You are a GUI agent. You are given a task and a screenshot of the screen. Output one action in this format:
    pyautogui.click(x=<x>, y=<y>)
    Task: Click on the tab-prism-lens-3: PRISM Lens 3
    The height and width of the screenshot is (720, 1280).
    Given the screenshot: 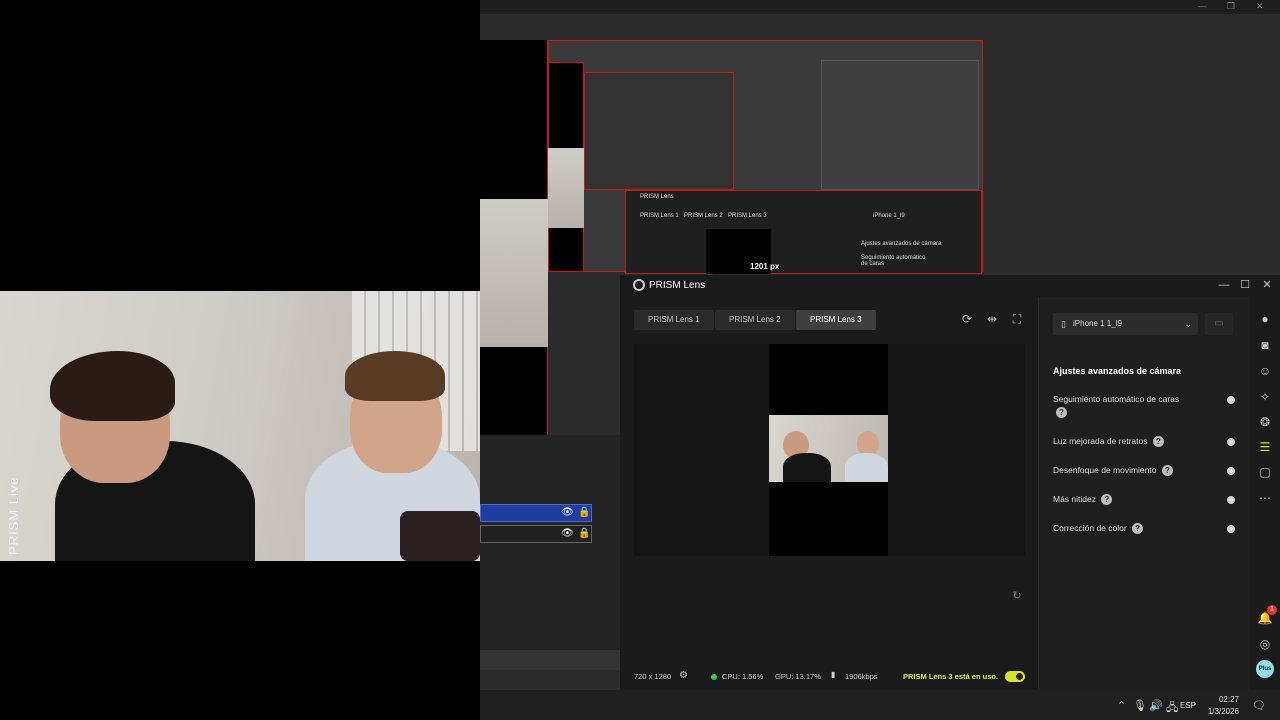 What is the action you would take?
    pyautogui.click(x=836, y=320)
    